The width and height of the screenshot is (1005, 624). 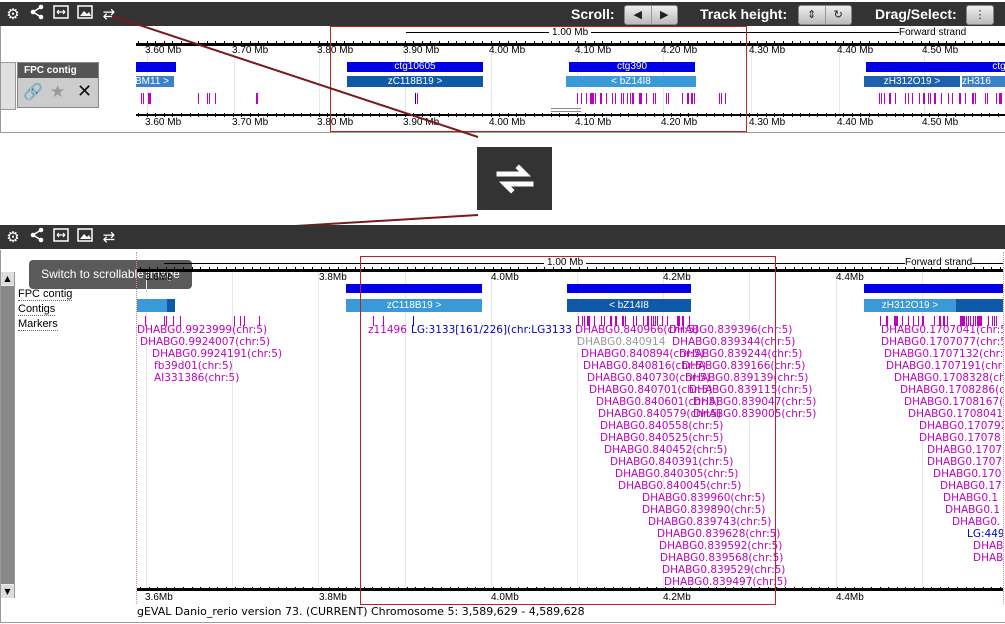 What do you see at coordinates (960, 438) in the screenshot?
I see `marker-label: DHABG0.17078` at bounding box center [960, 438].